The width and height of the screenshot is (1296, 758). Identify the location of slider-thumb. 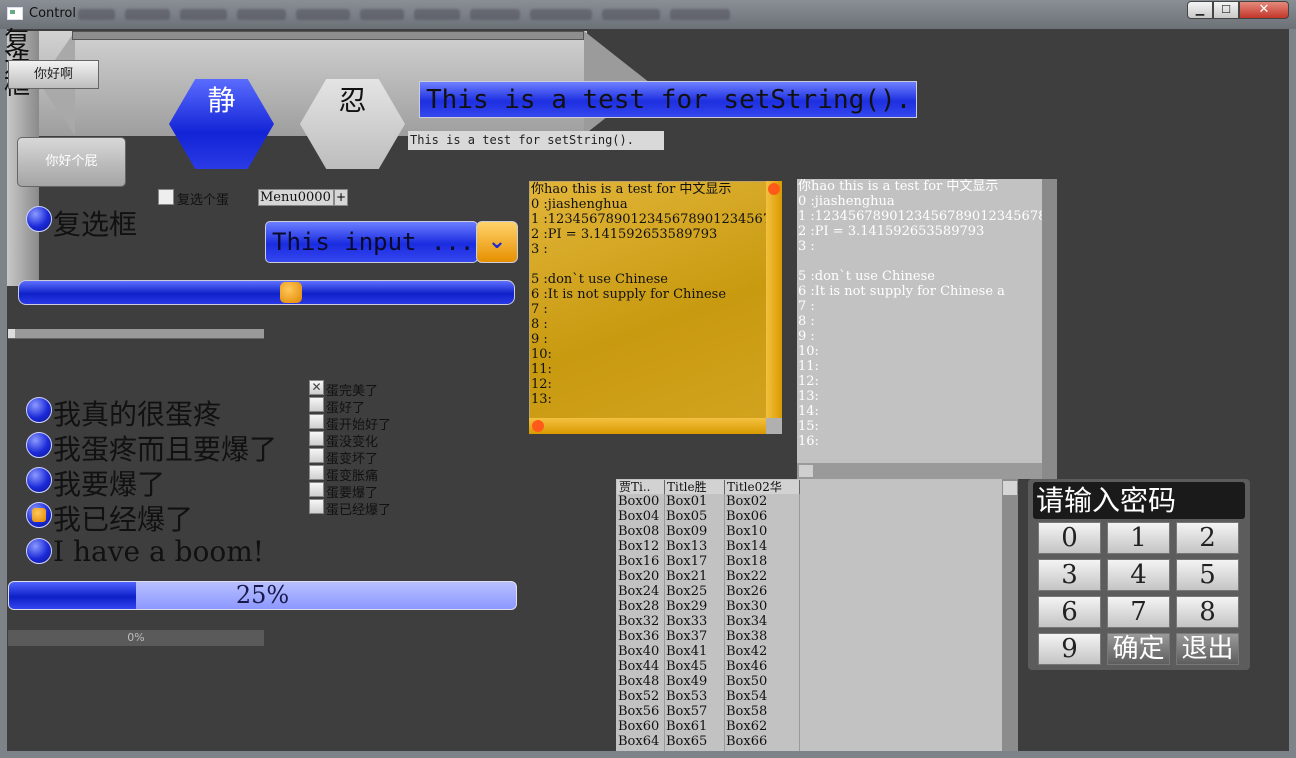
(291, 292).